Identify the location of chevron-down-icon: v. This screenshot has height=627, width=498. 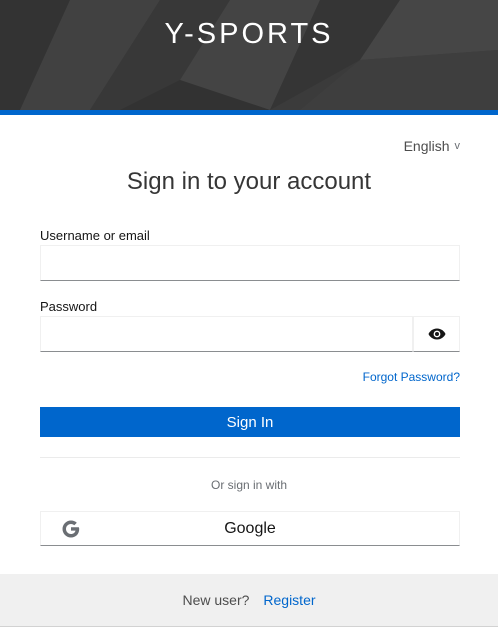
(457, 146).